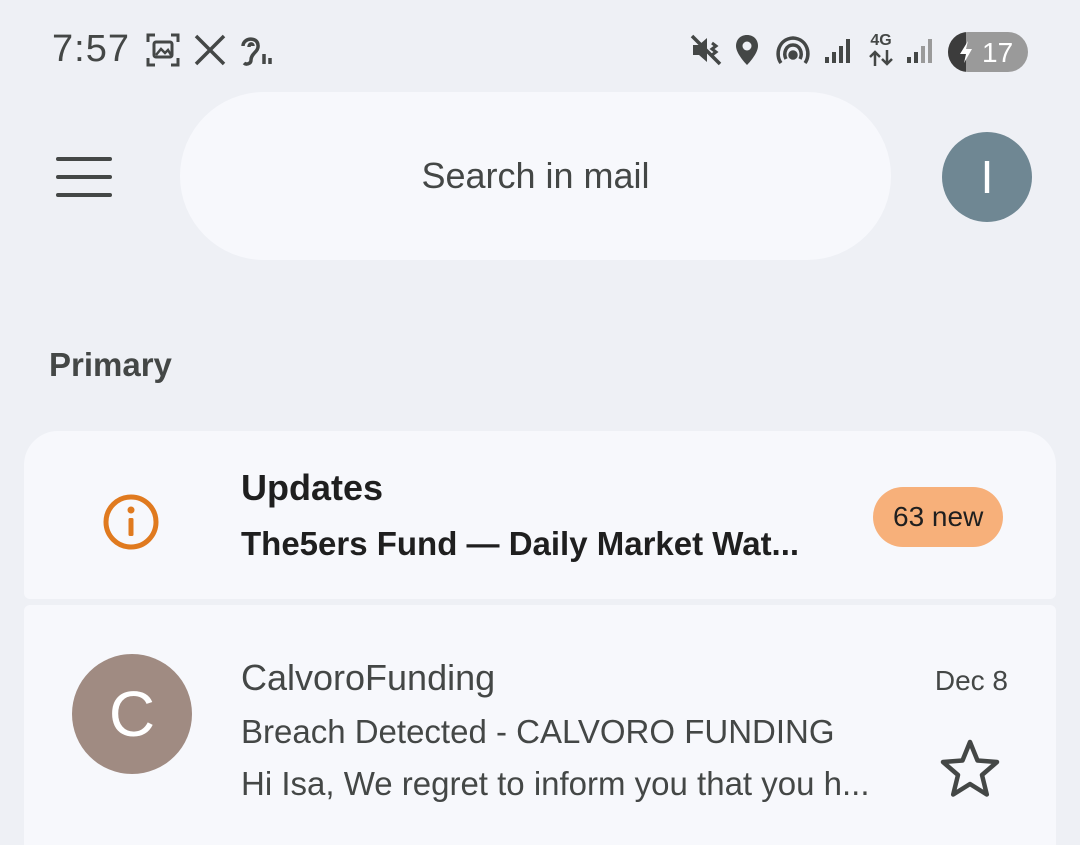 The width and height of the screenshot is (1080, 845). I want to click on location-icon, so click(747, 50).